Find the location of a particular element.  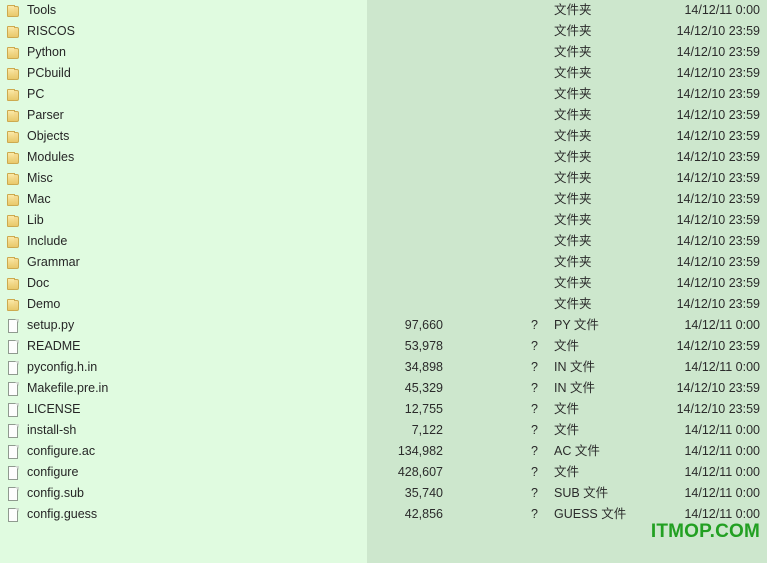

file-name-cell: Modules is located at coordinates (40, 157).